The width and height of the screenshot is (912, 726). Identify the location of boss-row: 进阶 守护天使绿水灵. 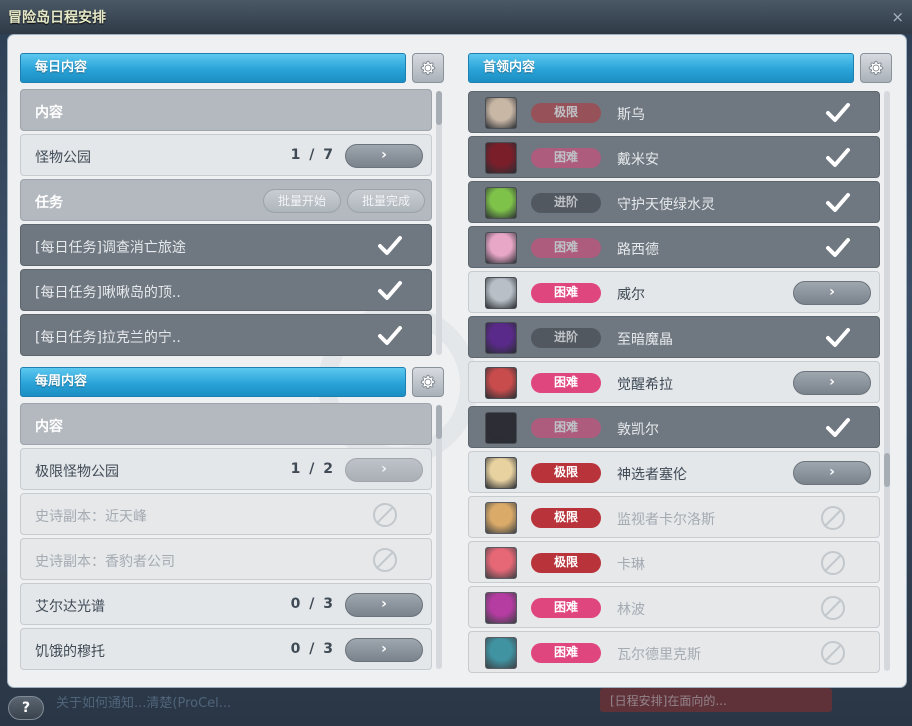
(674, 202).